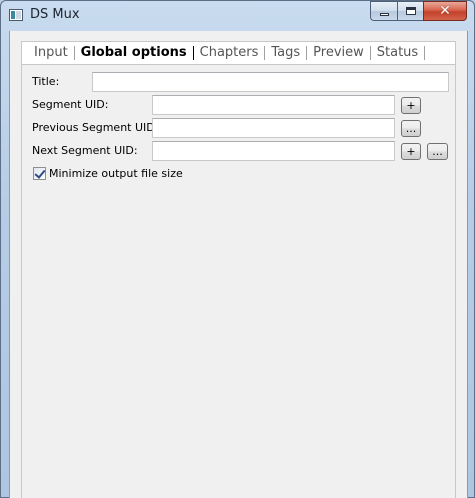 This screenshot has height=498, width=475. Describe the element at coordinates (85, 150) in the screenshot. I see `next-segment-uid-label: Next Segment UID:` at that location.